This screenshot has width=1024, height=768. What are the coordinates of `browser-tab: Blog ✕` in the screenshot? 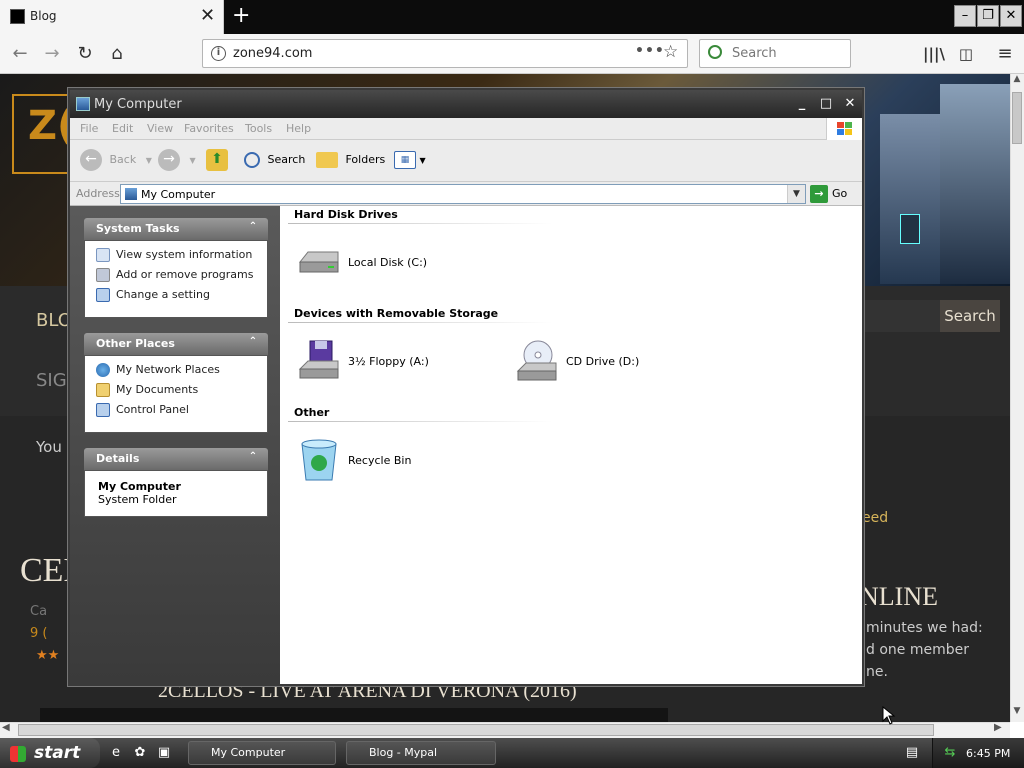 It's located at (112, 17).